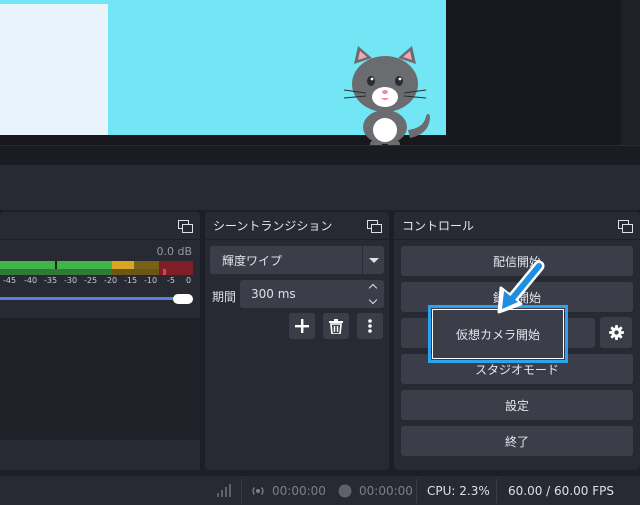 This screenshot has height=505, width=640. Describe the element at coordinates (183, 299) in the screenshot. I see `volume-slider-handle` at that location.